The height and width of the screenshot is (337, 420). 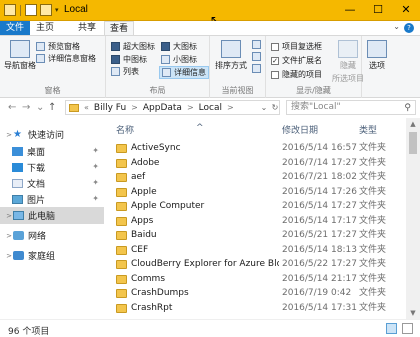 I want to click on details-pane-button: 详细信息窗格, so click(x=66, y=58).